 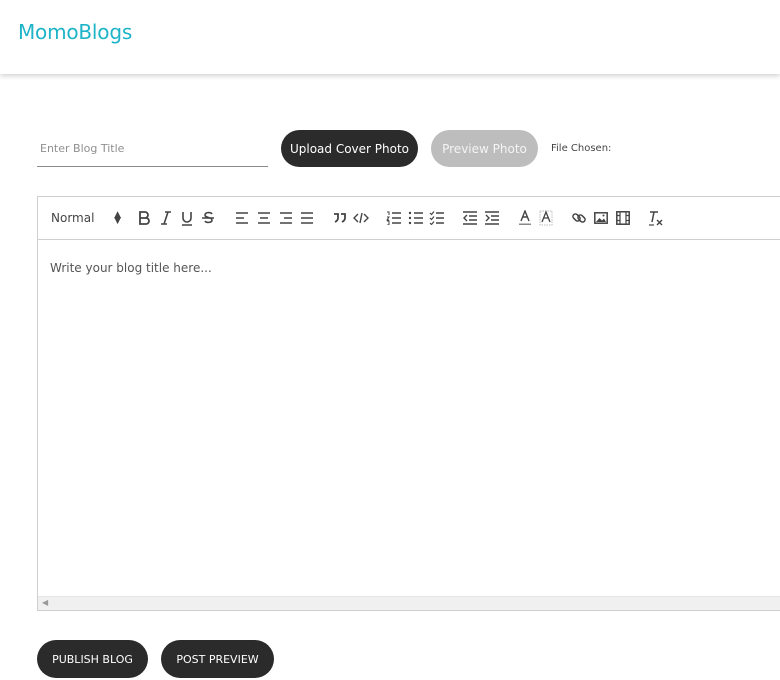 I want to click on italic-icon, so click(x=166, y=218).